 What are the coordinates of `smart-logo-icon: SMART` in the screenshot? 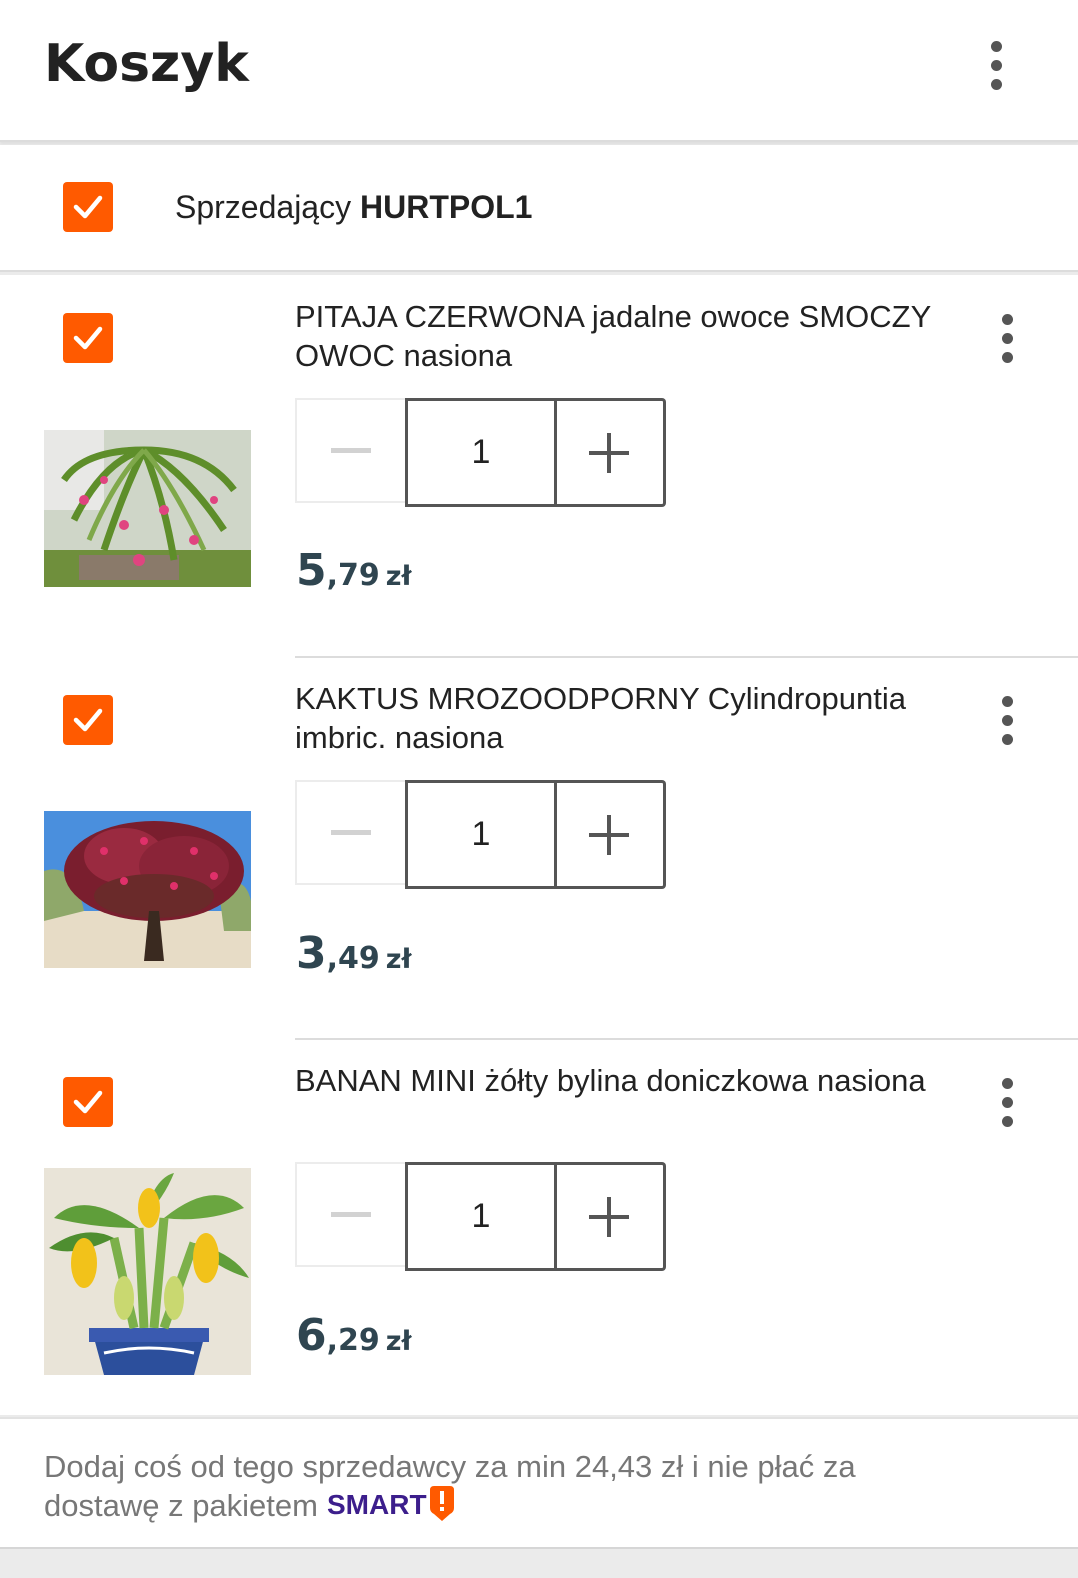 It's located at (392, 1508).